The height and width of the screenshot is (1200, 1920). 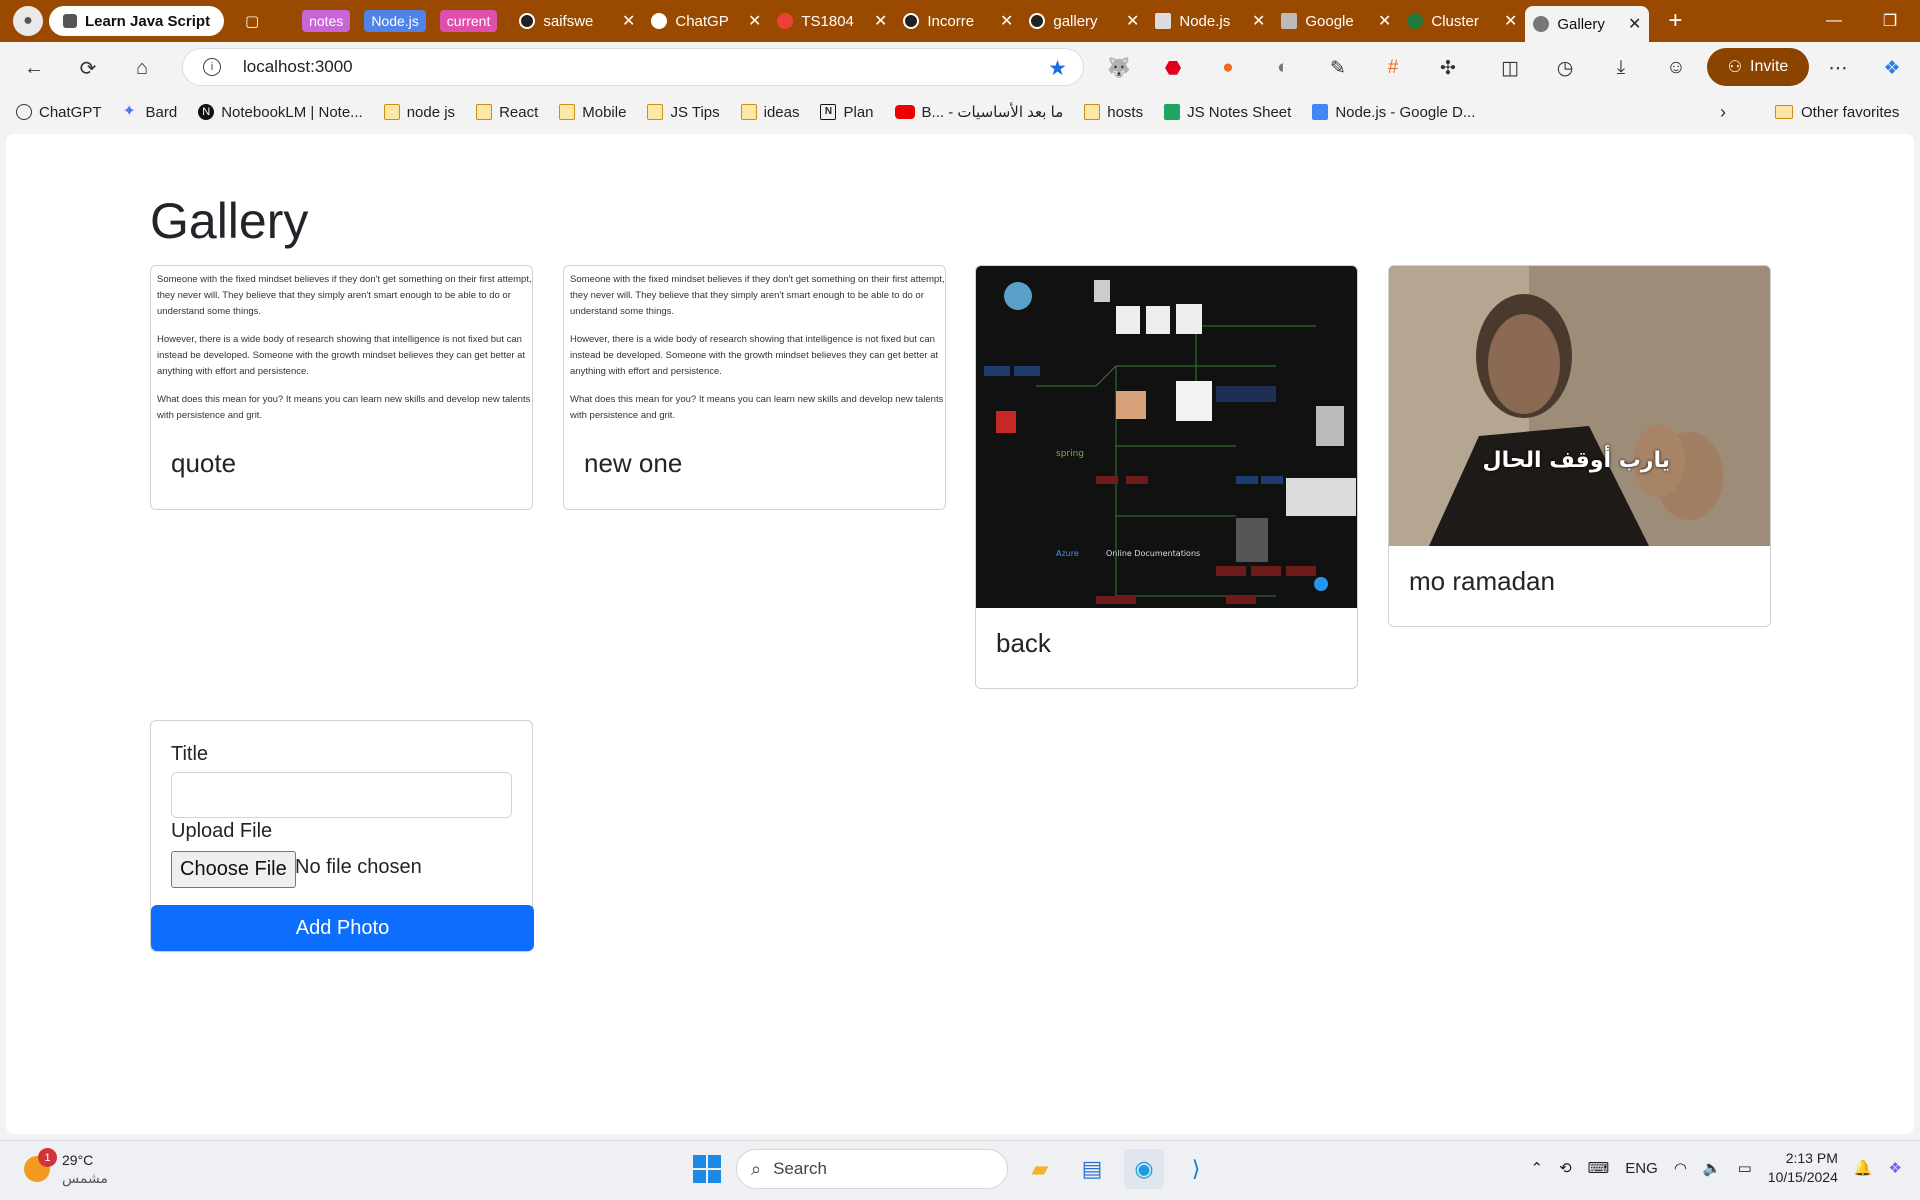 I want to click on more-menu-icon: ⋯, so click(x=1838, y=68).